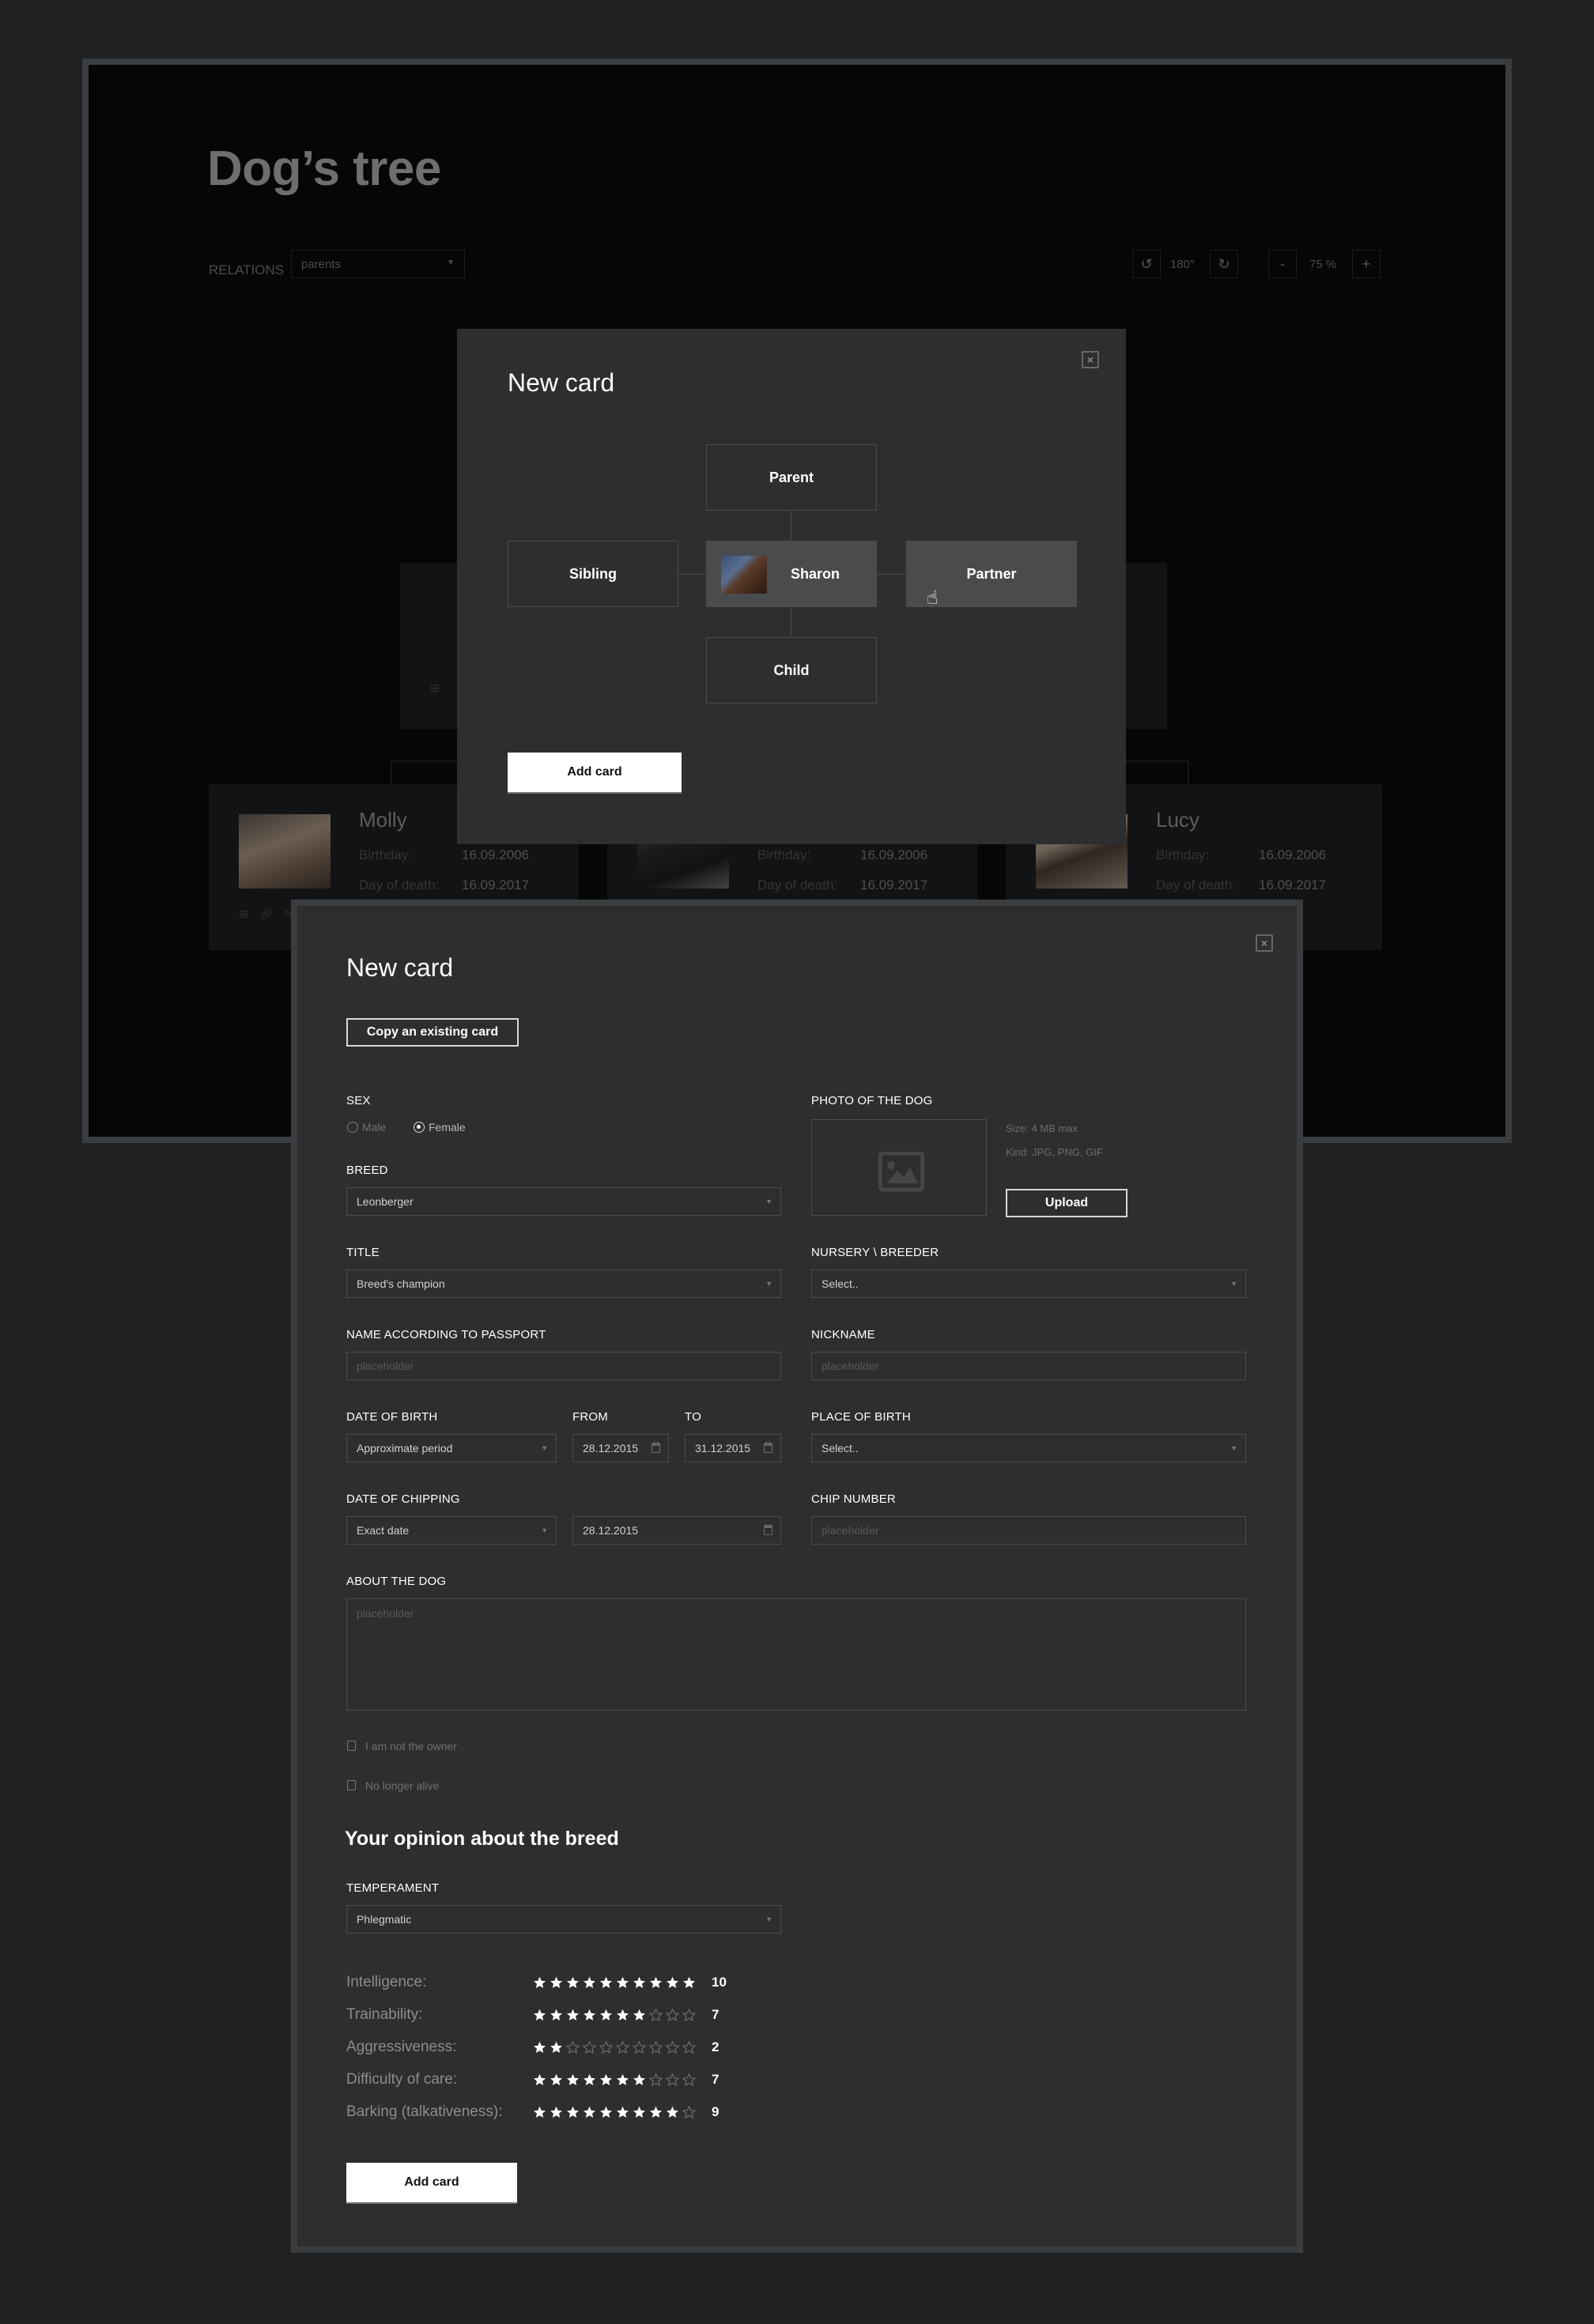 This screenshot has width=1594, height=2324. I want to click on parent-option: Parent, so click(791, 477).